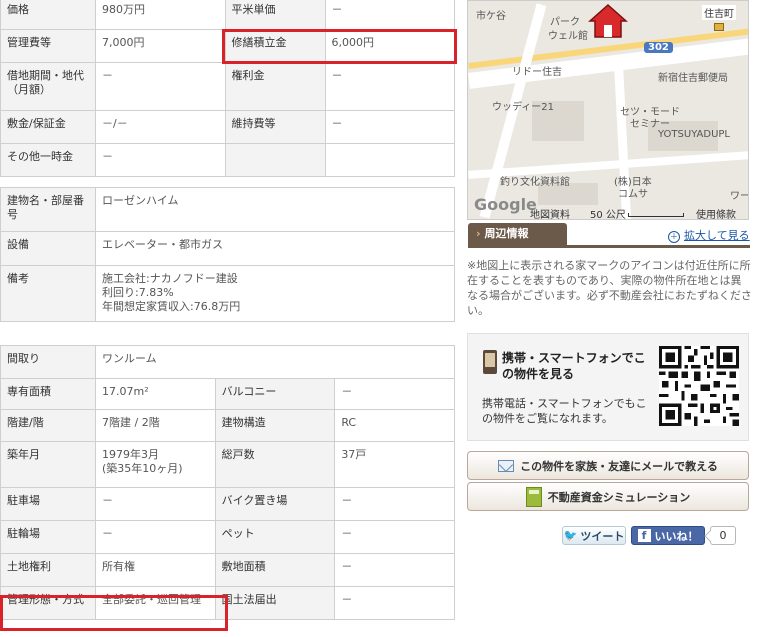  I want to click on row-label: 間取り, so click(48, 362).